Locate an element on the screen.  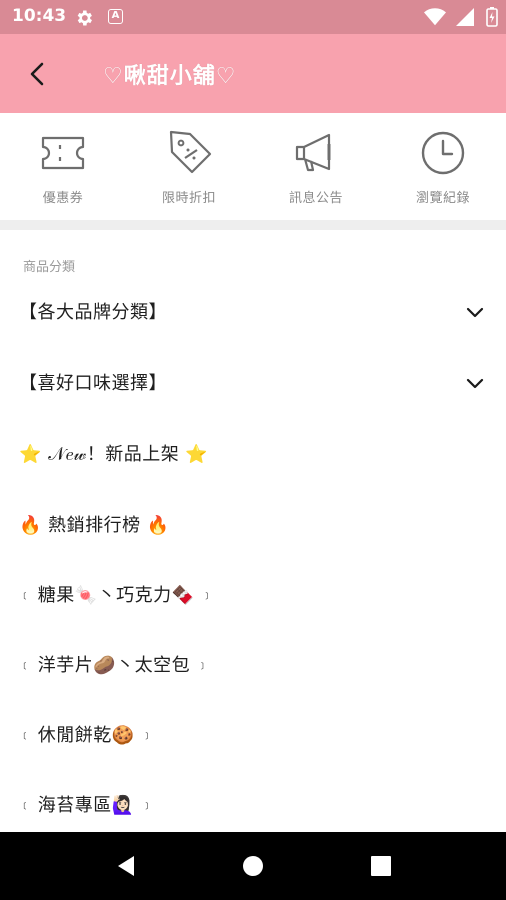
system-nav-bar is located at coordinates (253, 866).